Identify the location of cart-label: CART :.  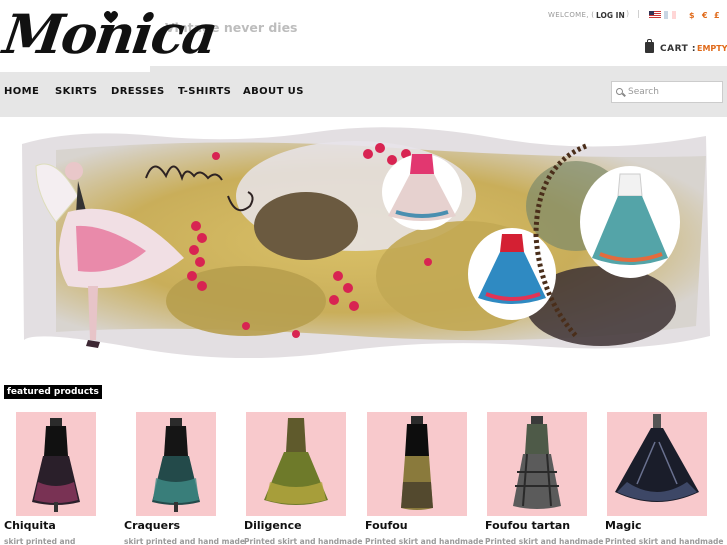
(678, 49).